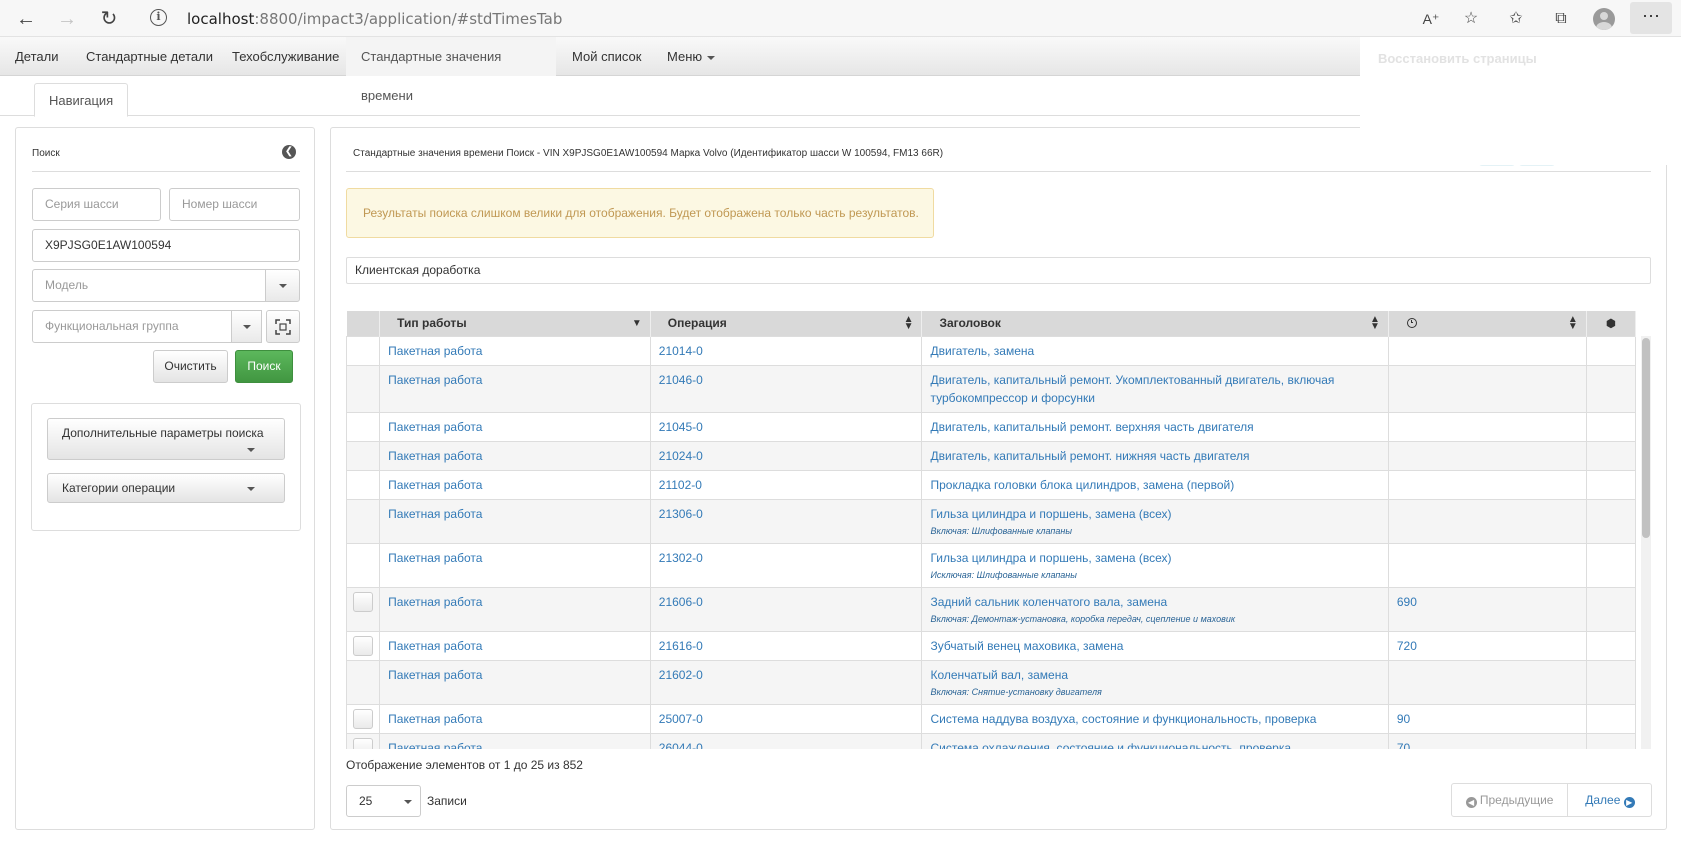 The image size is (1681, 856). What do you see at coordinates (166, 439) in the screenshot?
I see `advanced-search-button: Дополнительные параметры поиска` at bounding box center [166, 439].